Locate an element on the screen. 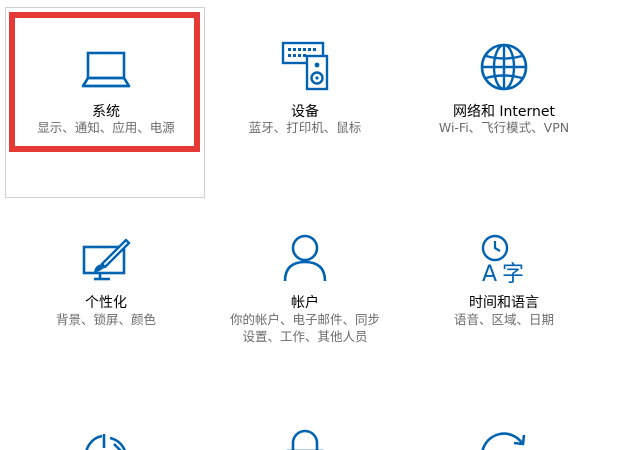  tile-accounts-description-line2: 设置、工作、其他人员 is located at coordinates (305, 336).